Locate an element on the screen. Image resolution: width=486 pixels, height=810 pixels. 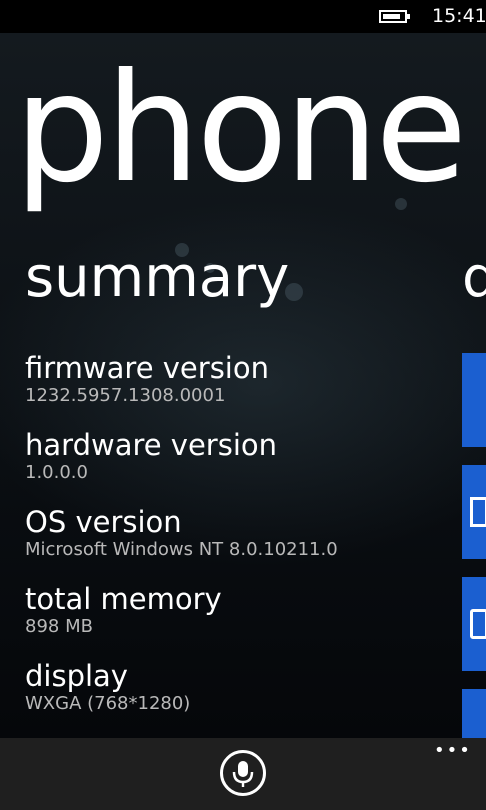
next-section-peek: d is located at coordinates (474, 278).